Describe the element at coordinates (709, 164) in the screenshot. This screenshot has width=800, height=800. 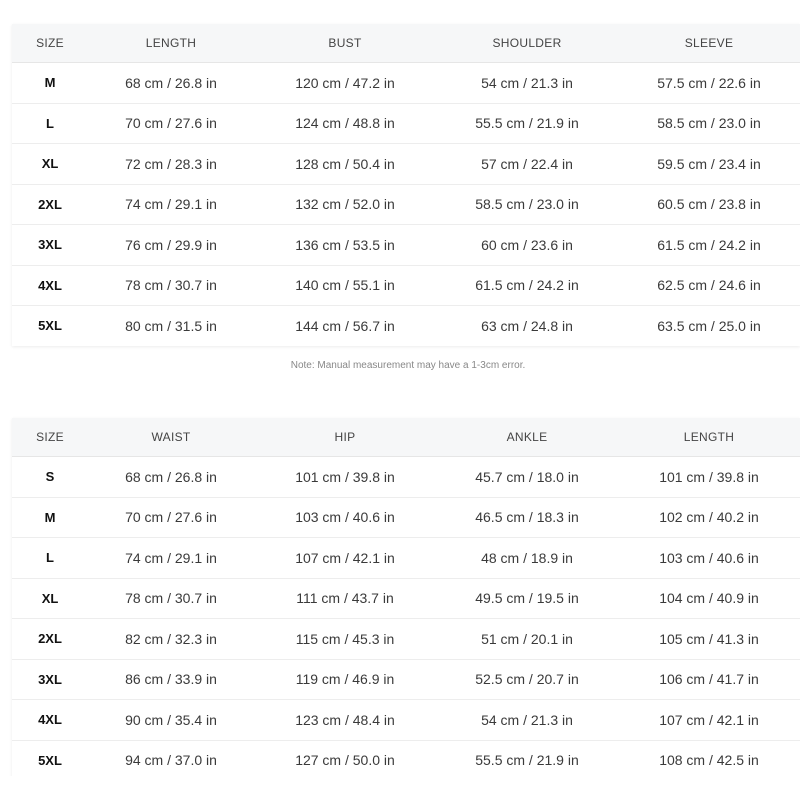
I see `table-cell: 59.5 cm / 23.4 in` at that location.